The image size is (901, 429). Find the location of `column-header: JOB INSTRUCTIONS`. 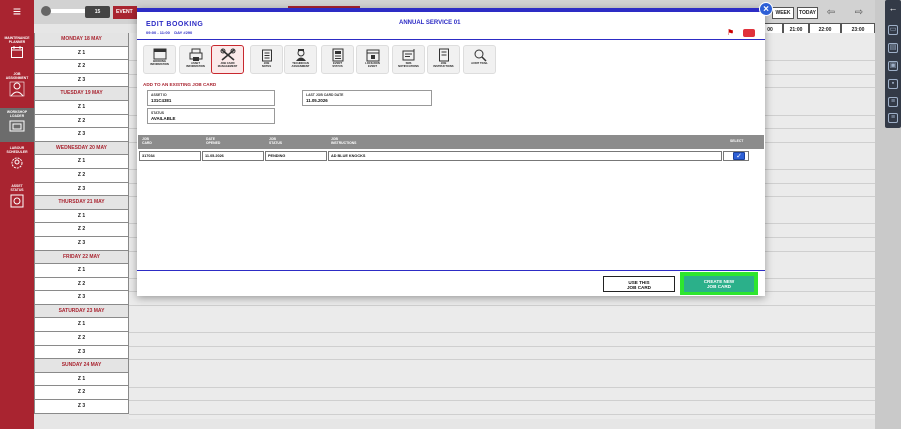

column-header: JOB INSTRUCTIONS is located at coordinates (344, 141).